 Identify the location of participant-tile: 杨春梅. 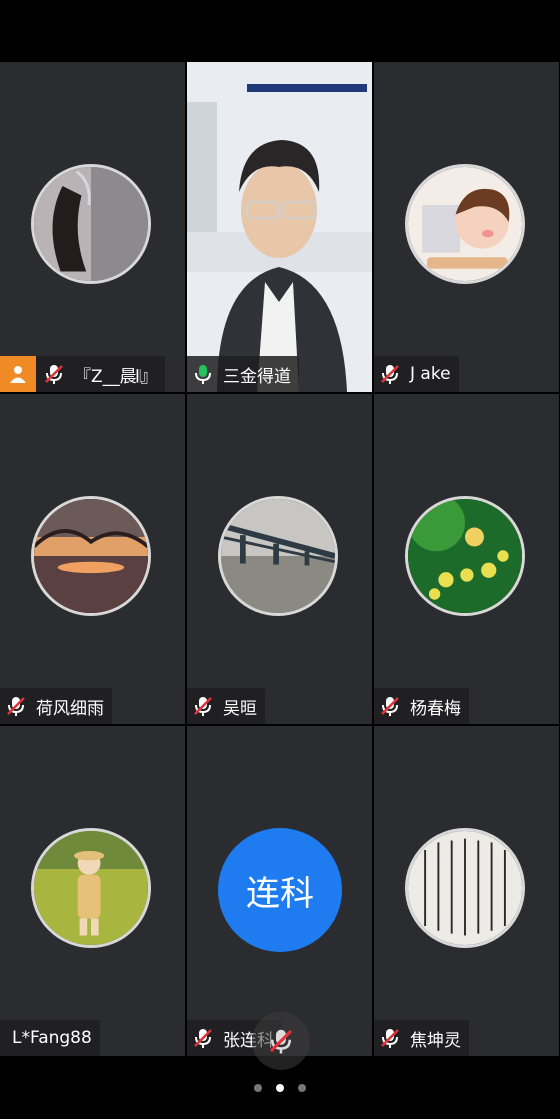
(466, 559).